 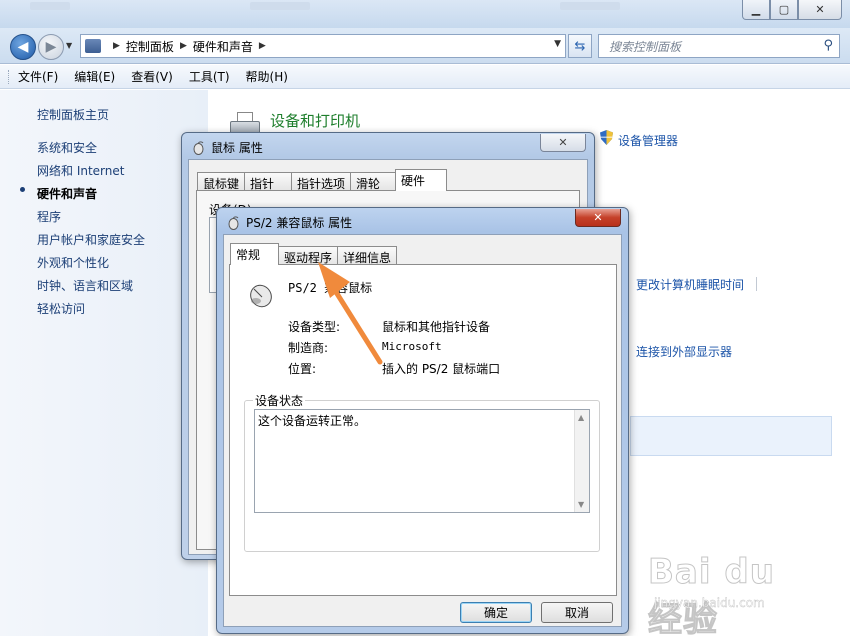 I want to click on forward-button: ▶, so click(x=51, y=47).